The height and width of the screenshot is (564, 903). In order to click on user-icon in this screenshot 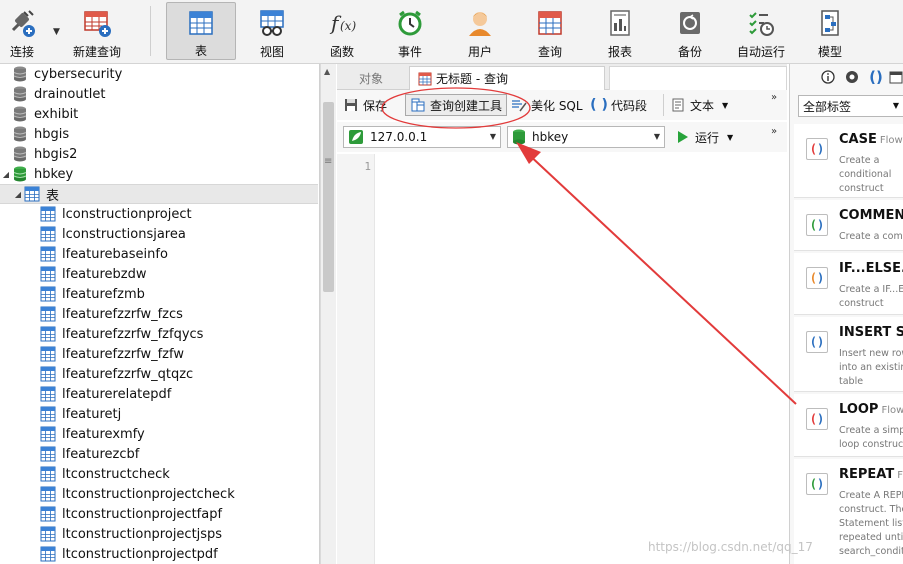, I will do `click(480, 23)`.